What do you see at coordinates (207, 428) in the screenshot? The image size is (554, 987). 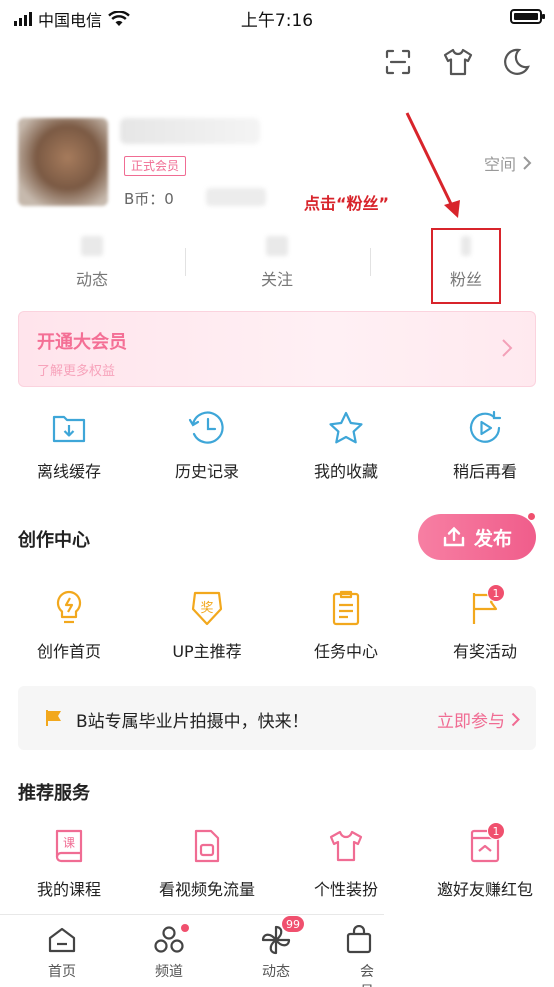 I see `history-clock-icon` at bounding box center [207, 428].